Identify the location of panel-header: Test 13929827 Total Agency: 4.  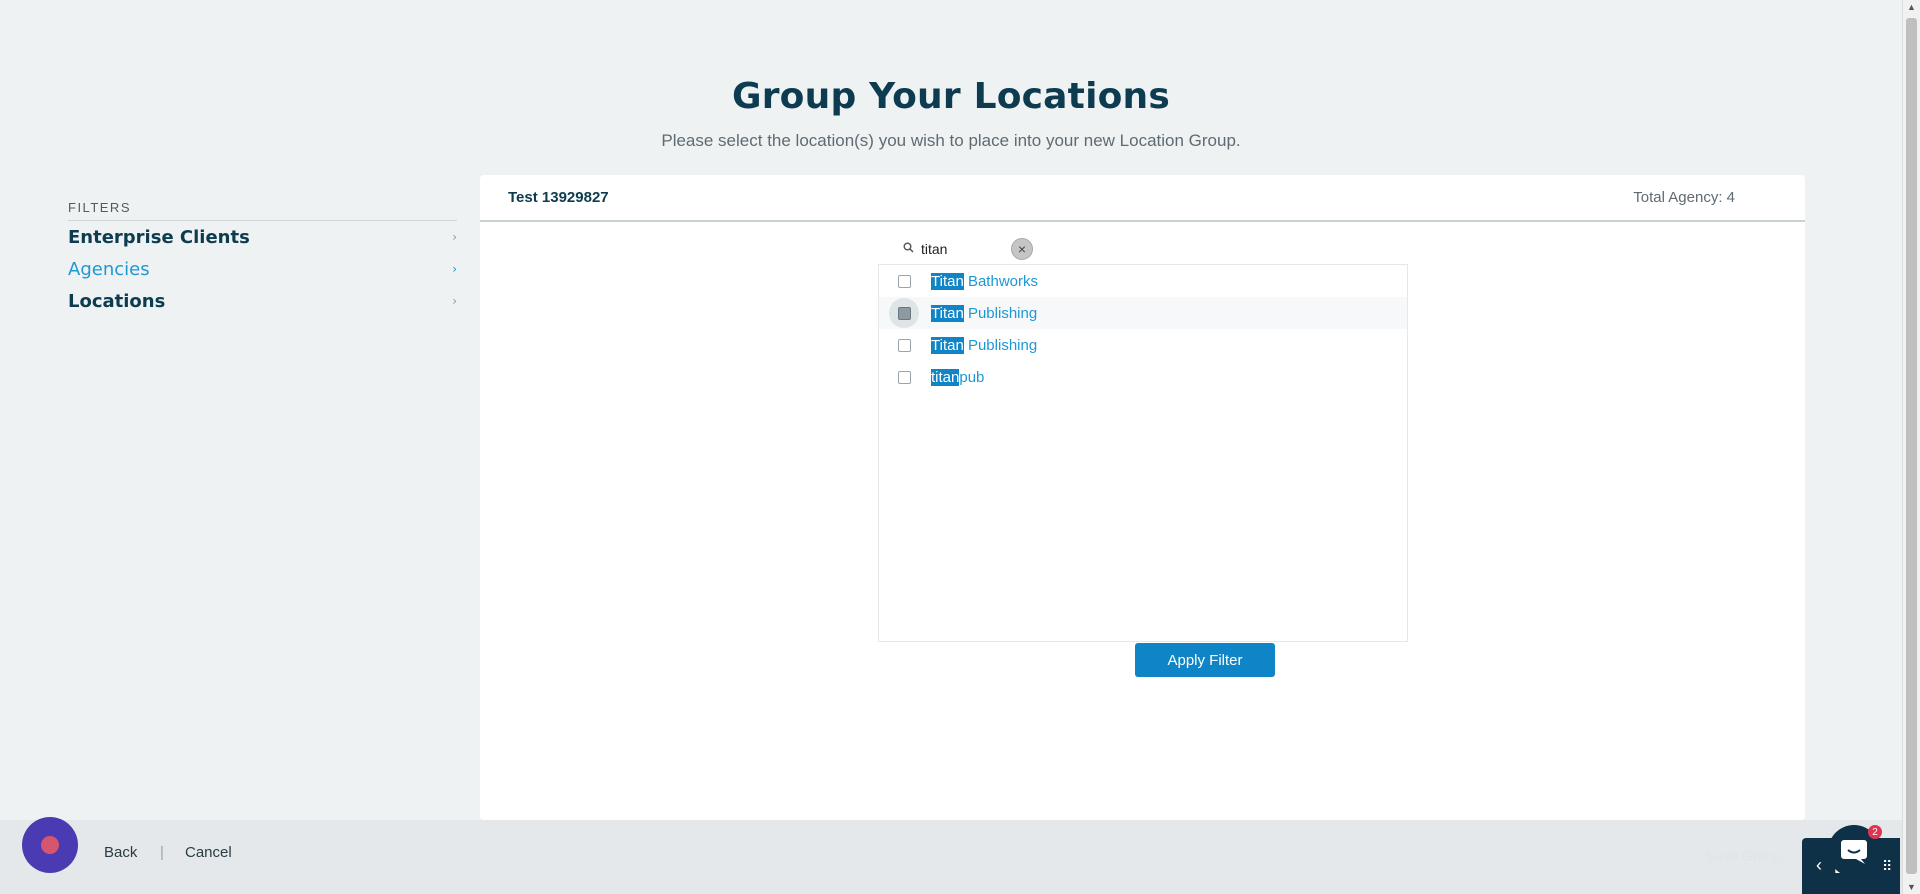
(1142, 198).